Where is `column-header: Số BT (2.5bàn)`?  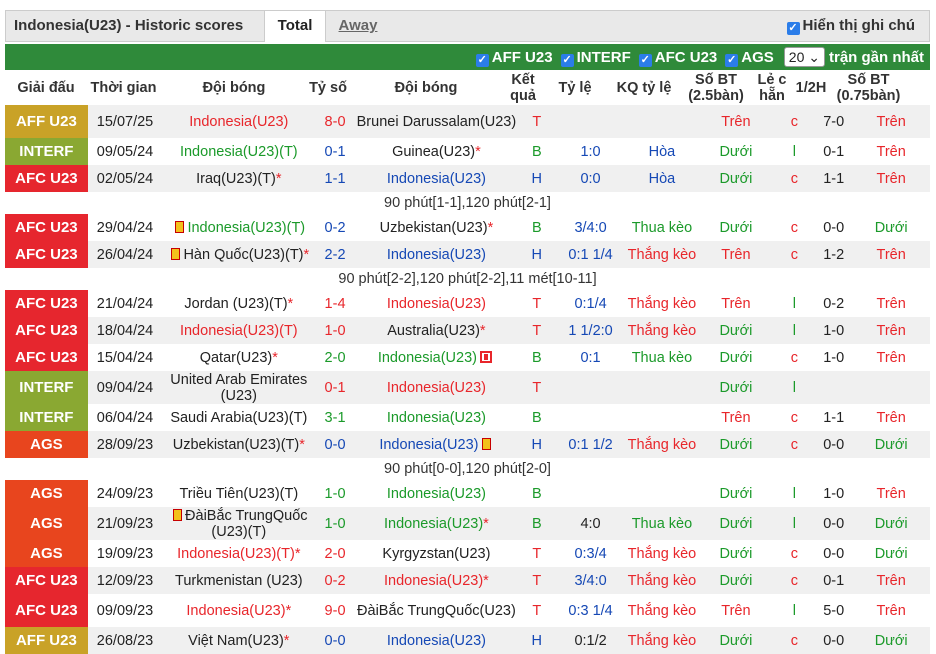
column-header: Số BT (2.5bàn) is located at coordinates (716, 88).